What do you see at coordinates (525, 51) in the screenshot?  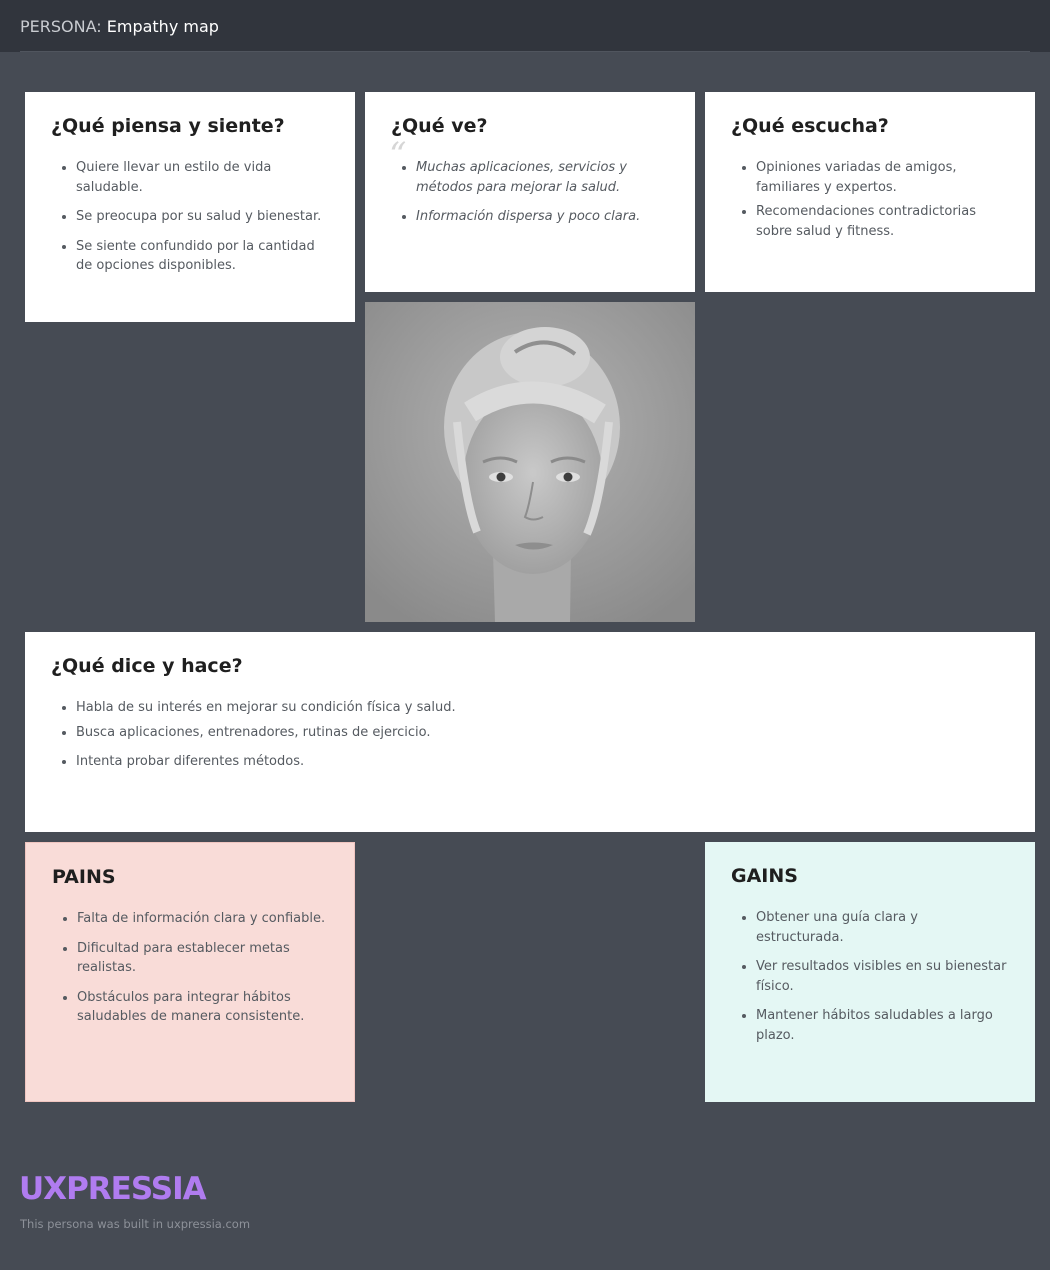 I see `header-divider` at bounding box center [525, 51].